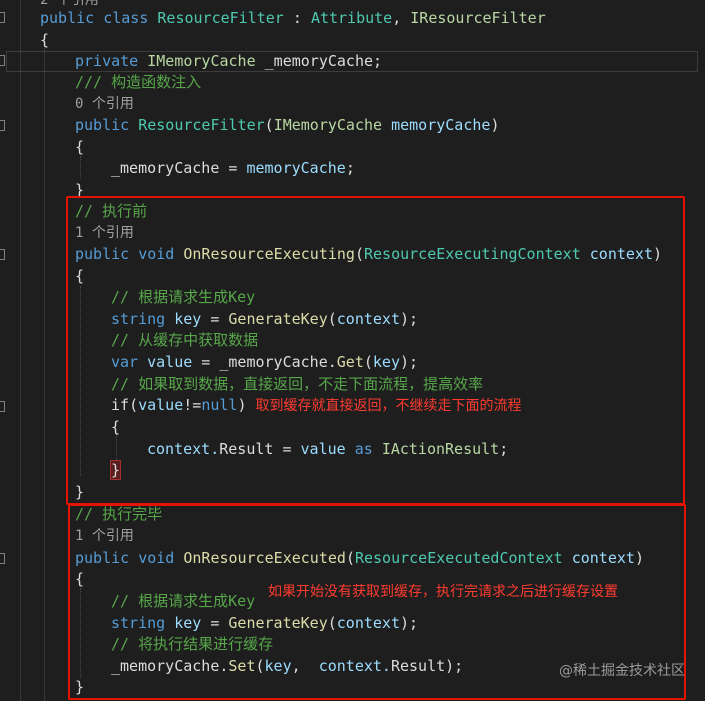 The image size is (705, 701). I want to click on punctuation: (, so click(269, 125).